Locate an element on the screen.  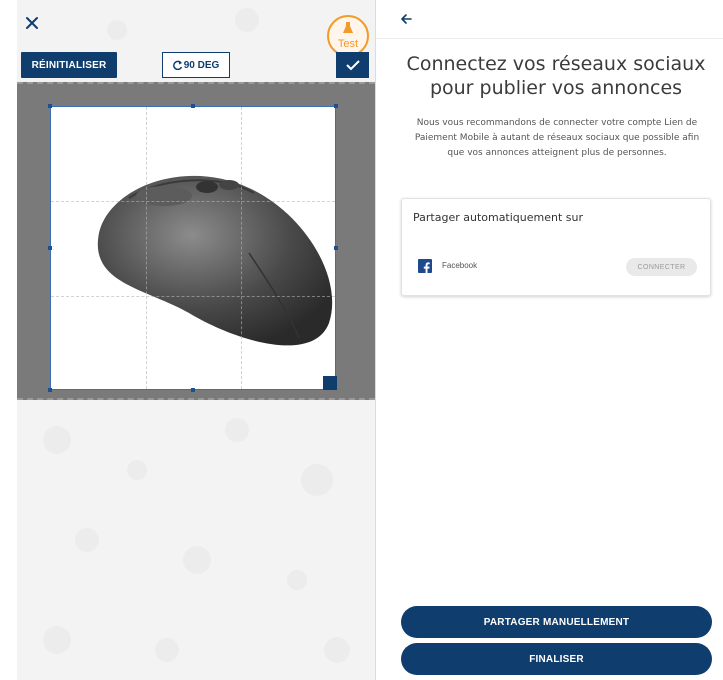
editor-toolbar: Test RÉINITIALISER 90 DEG is located at coordinates (196, 41).